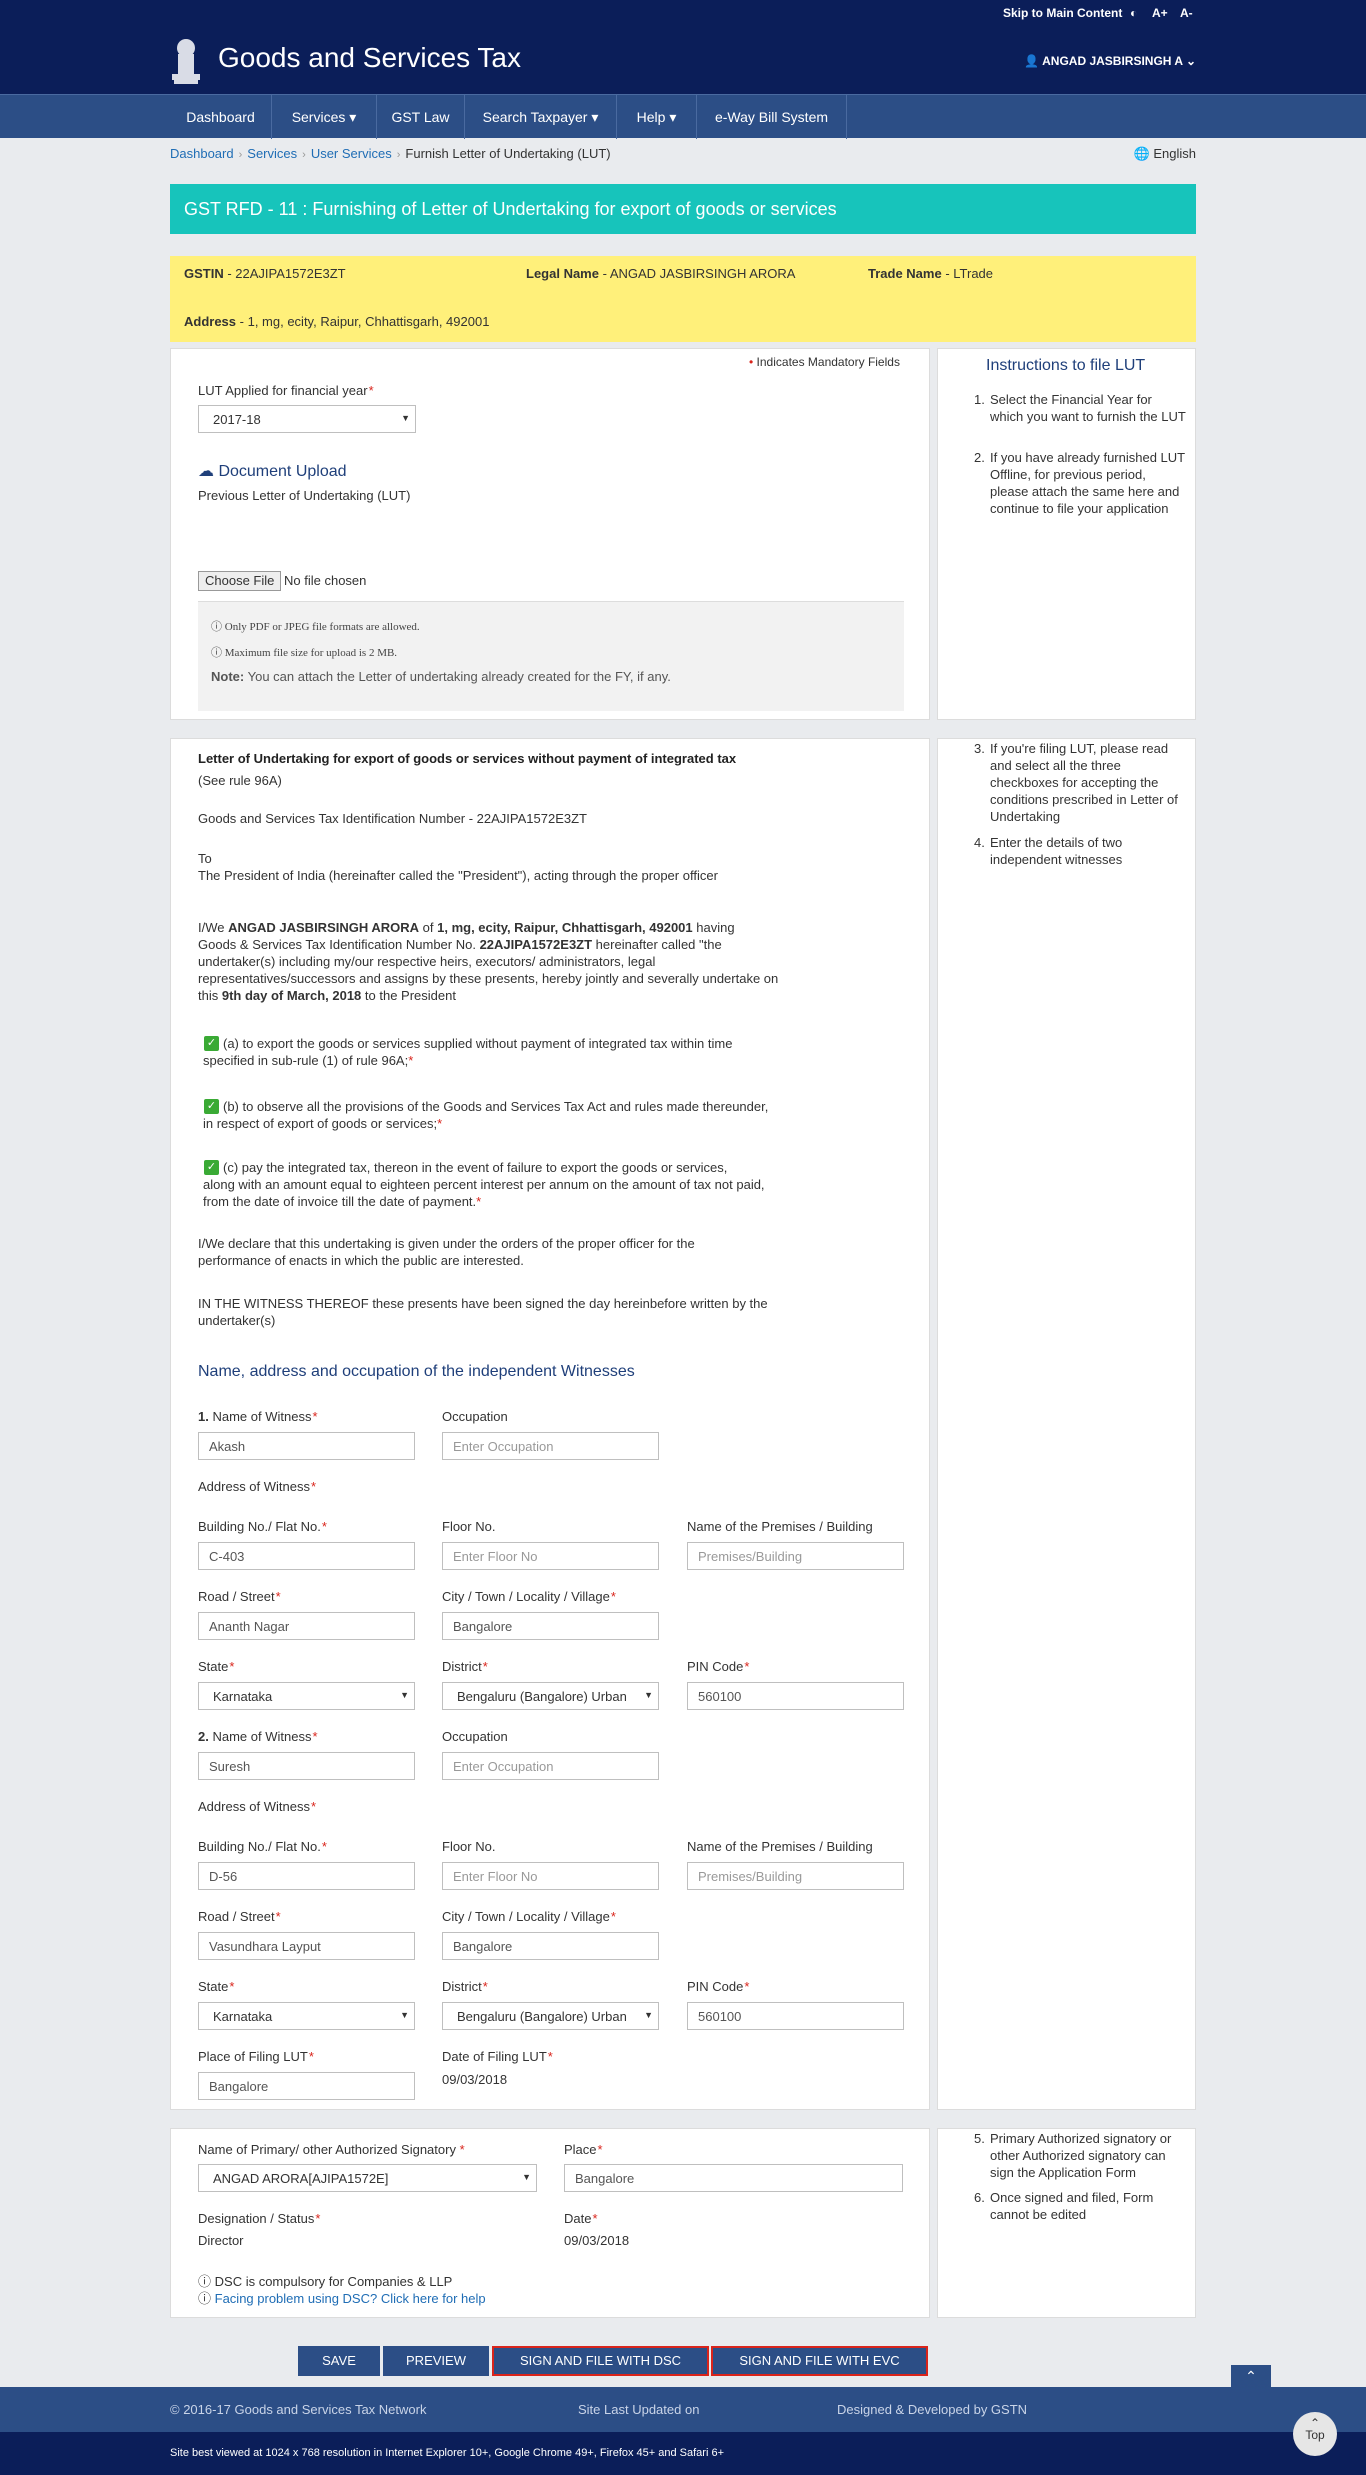  Describe the element at coordinates (581, 2218) in the screenshot. I see `signatory-date-label: Date` at that location.